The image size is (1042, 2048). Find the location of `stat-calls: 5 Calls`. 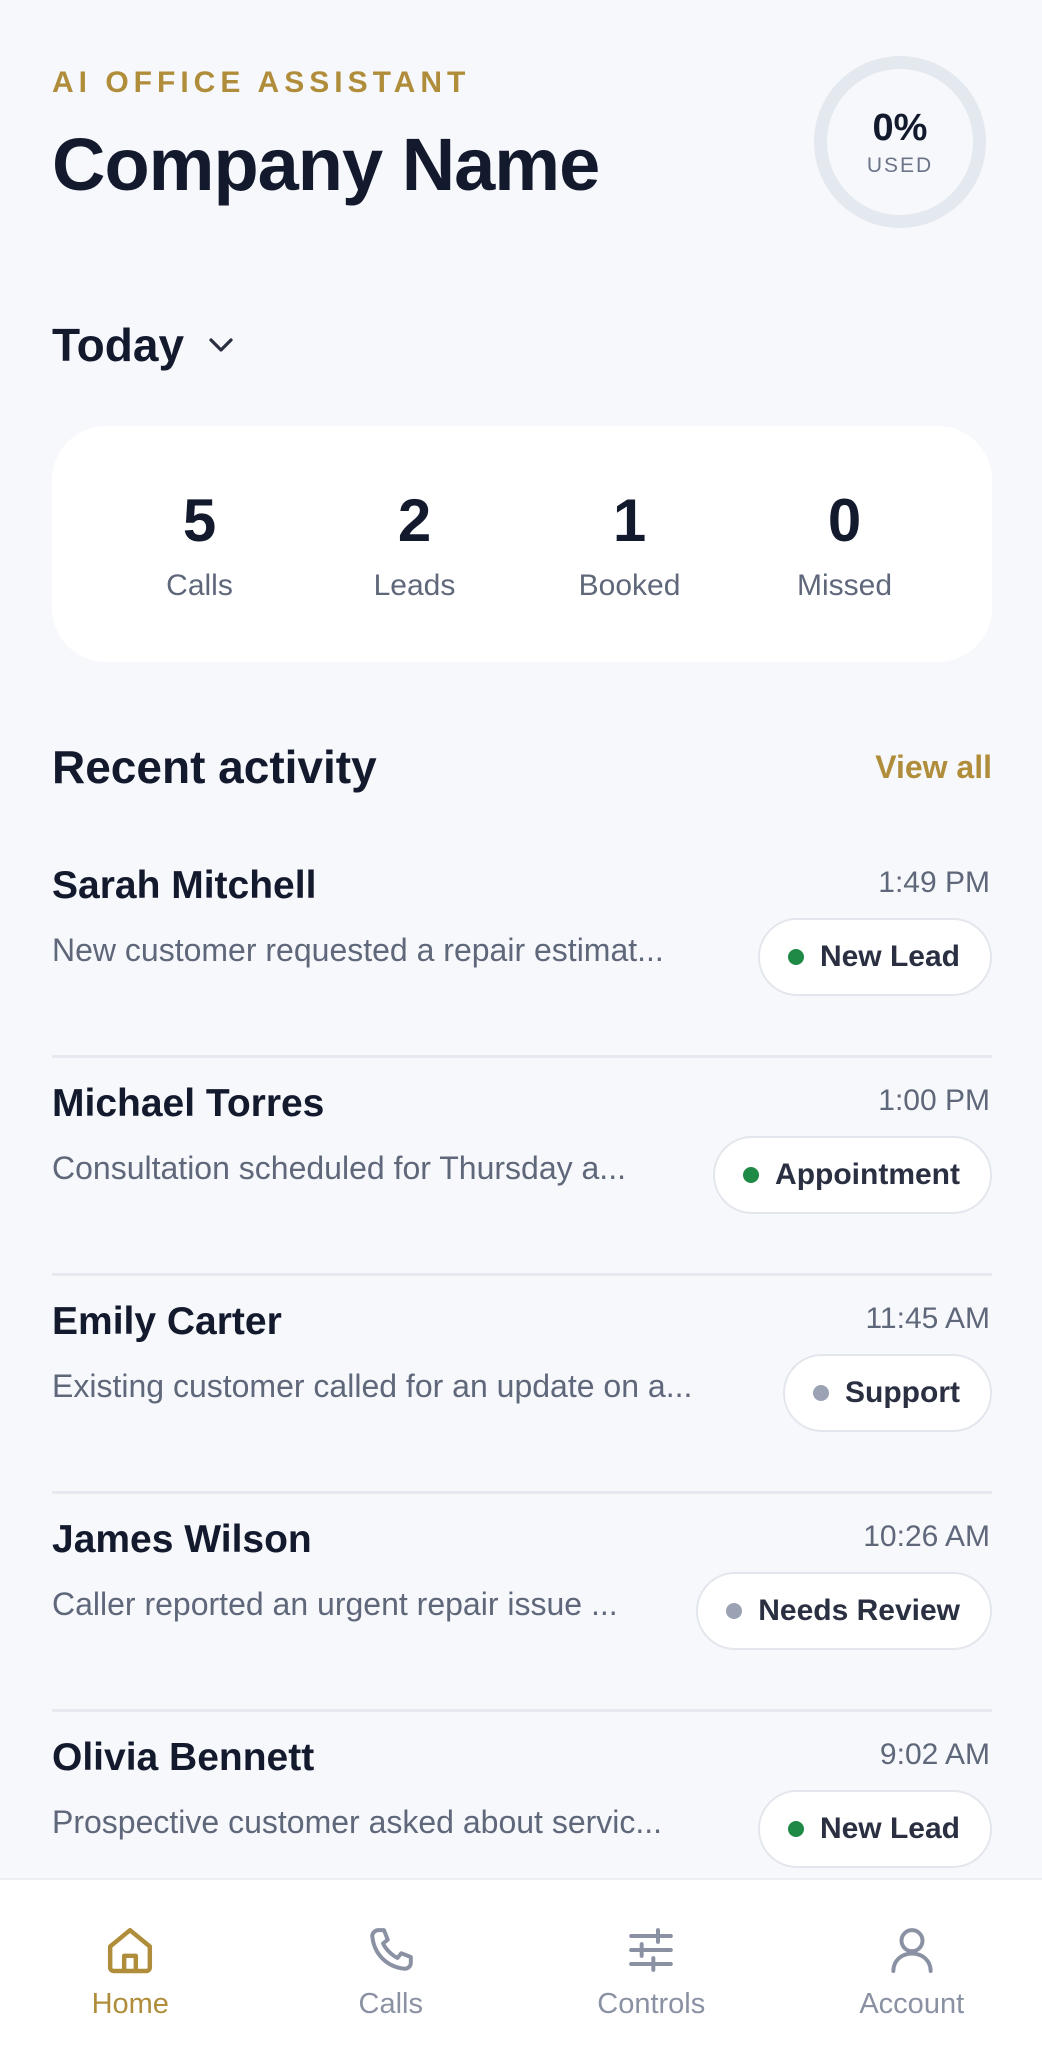

stat-calls: 5 Calls is located at coordinates (200, 544).